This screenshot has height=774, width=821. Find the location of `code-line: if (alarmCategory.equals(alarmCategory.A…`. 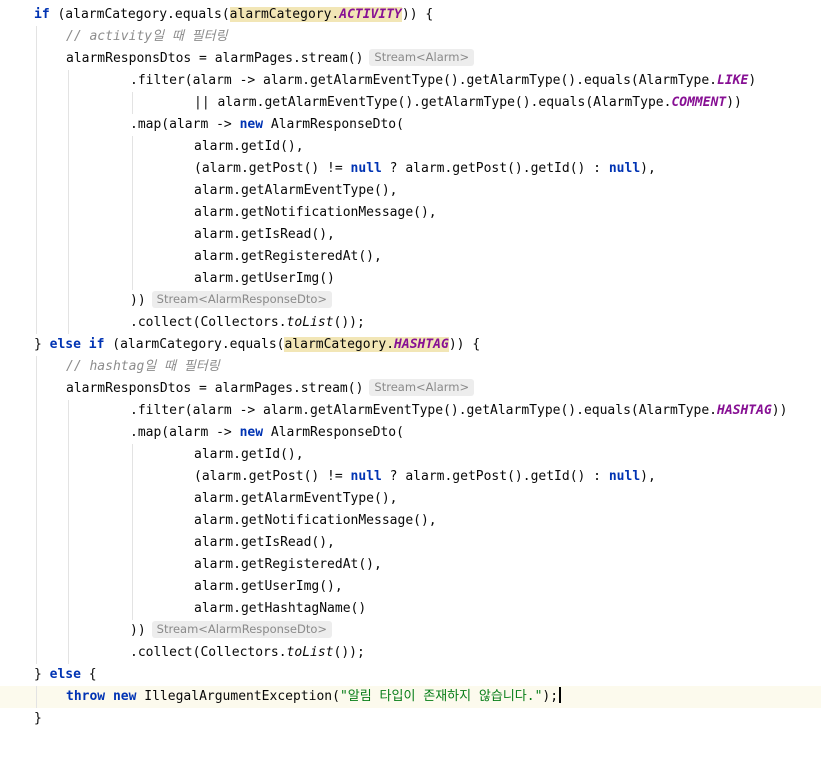

code-line: if (alarmCategory.equals(alarmCategory.A… is located at coordinates (410, 15).